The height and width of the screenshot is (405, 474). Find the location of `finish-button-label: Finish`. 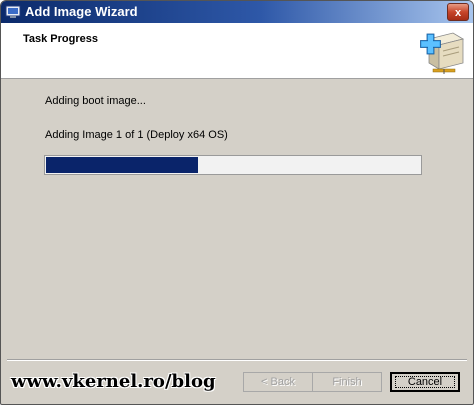

finish-button-label: Finish is located at coordinates (347, 382).